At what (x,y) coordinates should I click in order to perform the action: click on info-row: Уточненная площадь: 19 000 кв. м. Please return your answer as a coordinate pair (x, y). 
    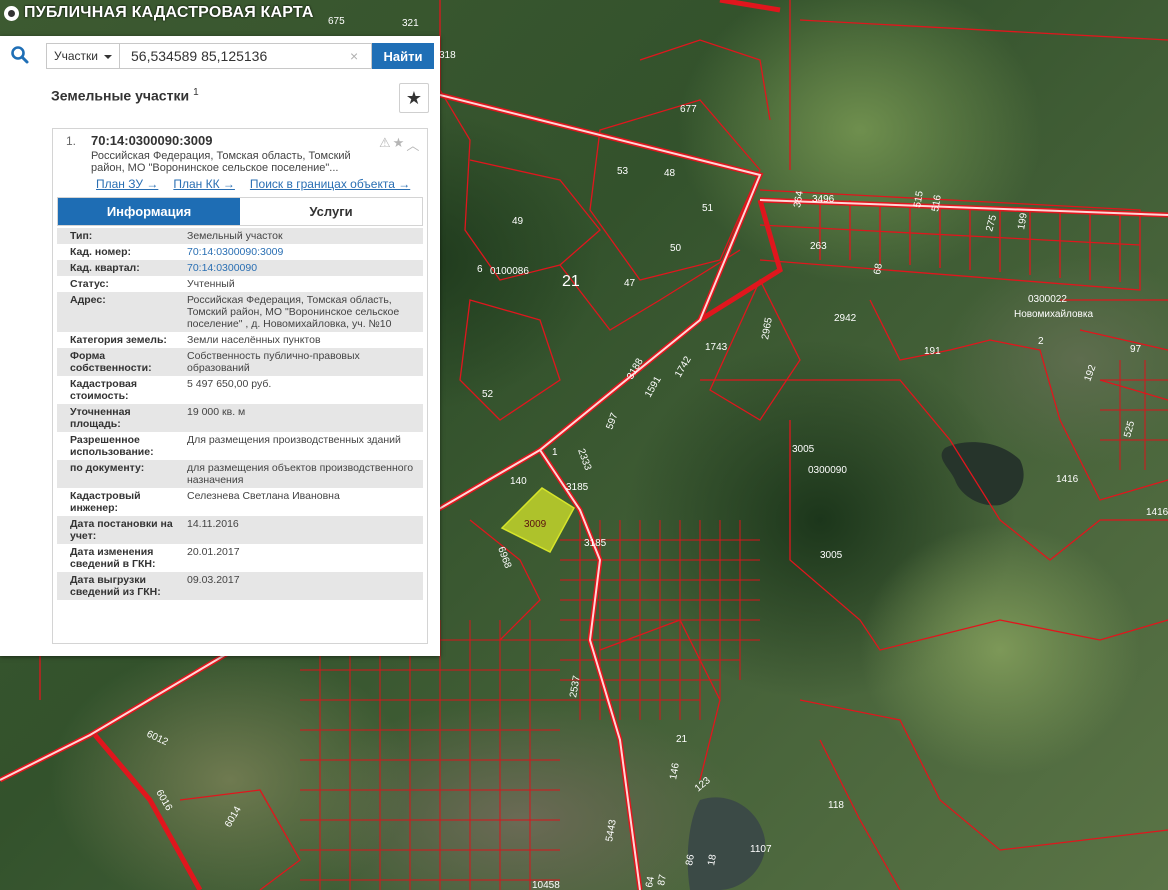
    Looking at the image, I should click on (240, 418).